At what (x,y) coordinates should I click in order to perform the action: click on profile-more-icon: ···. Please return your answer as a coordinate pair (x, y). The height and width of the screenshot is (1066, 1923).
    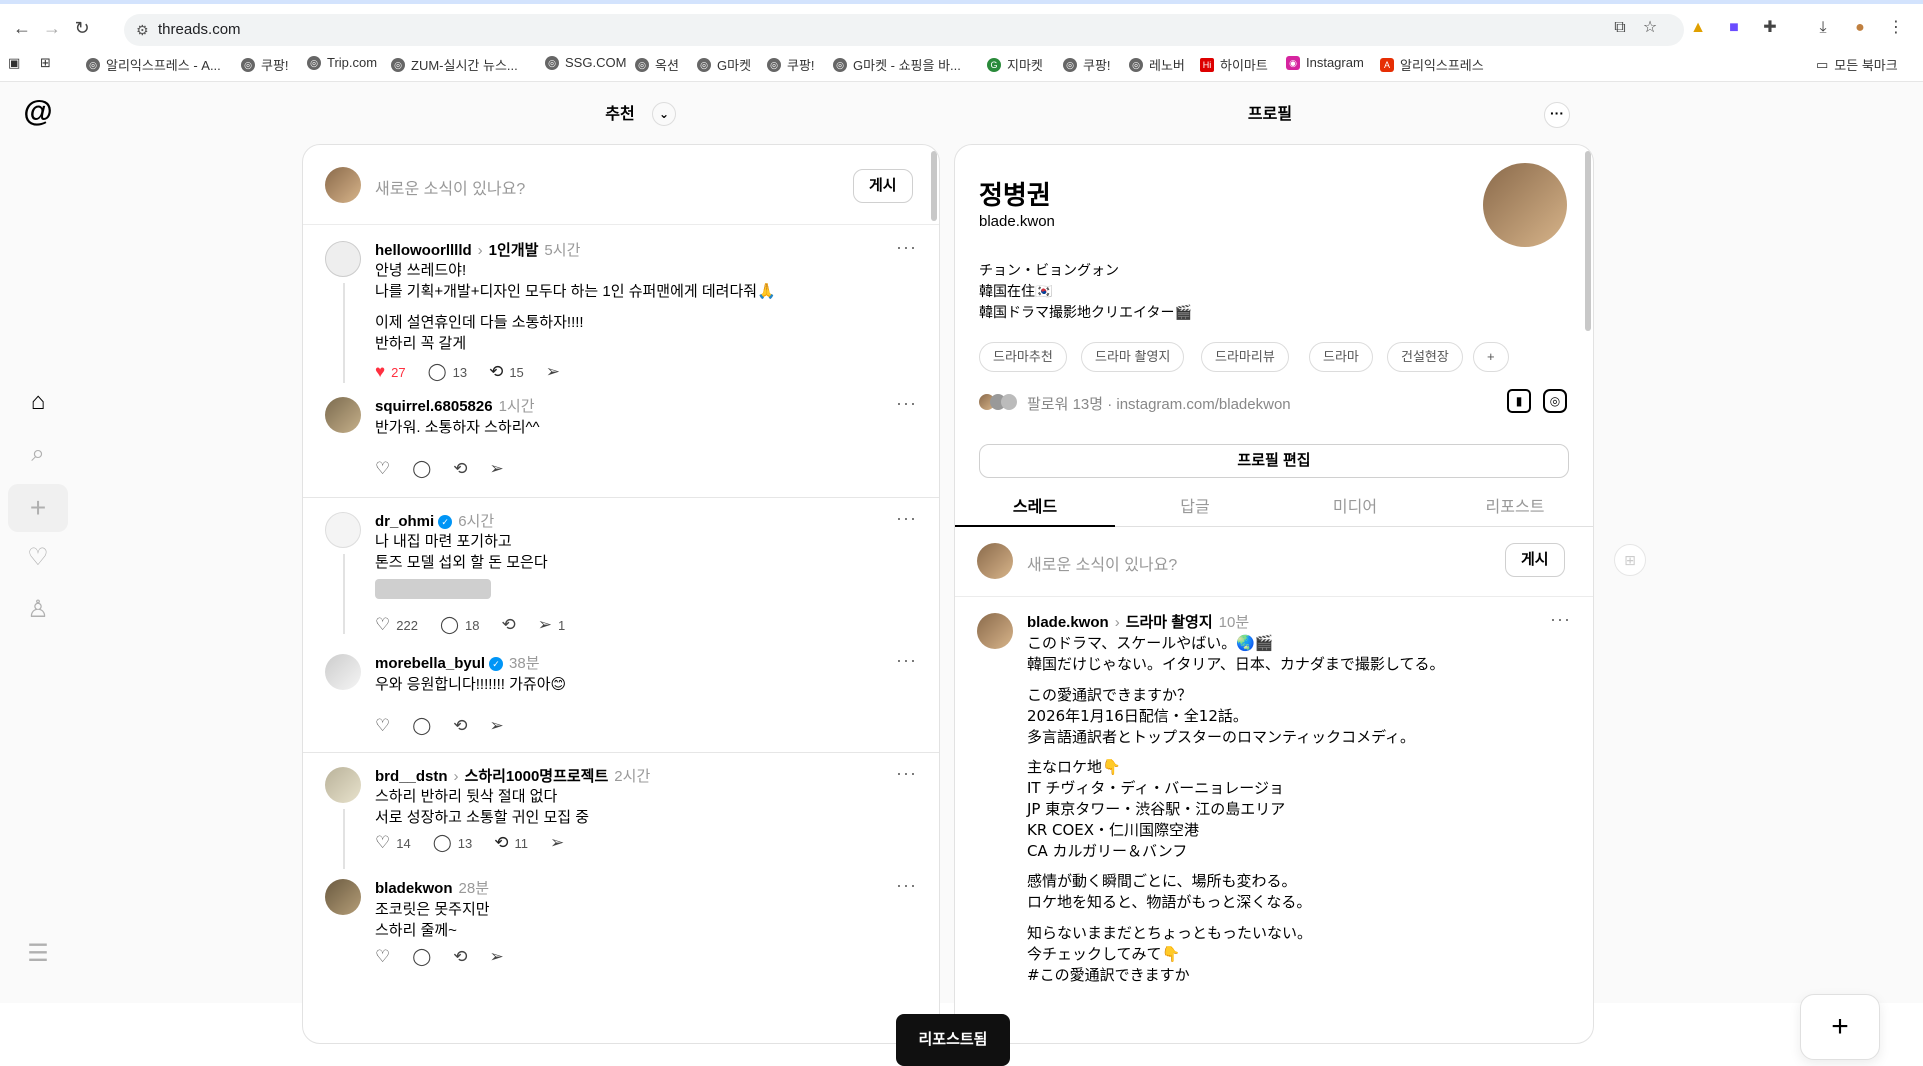
    Looking at the image, I should click on (1557, 115).